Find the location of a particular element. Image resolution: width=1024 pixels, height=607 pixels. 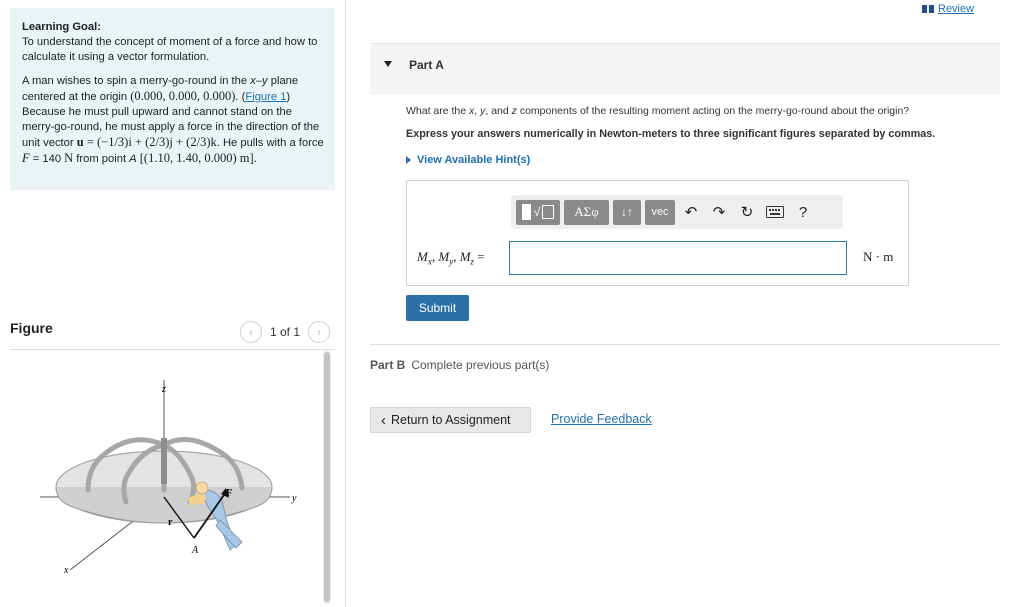

caret-down-icon is located at coordinates (388, 64).